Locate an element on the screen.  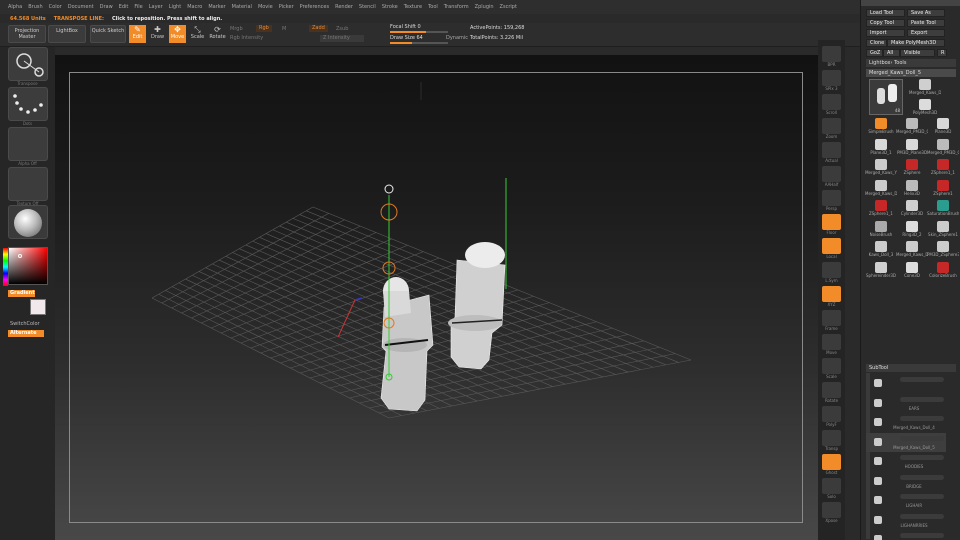
projection-master-button: Projection Master is located at coordinates (27, 34).